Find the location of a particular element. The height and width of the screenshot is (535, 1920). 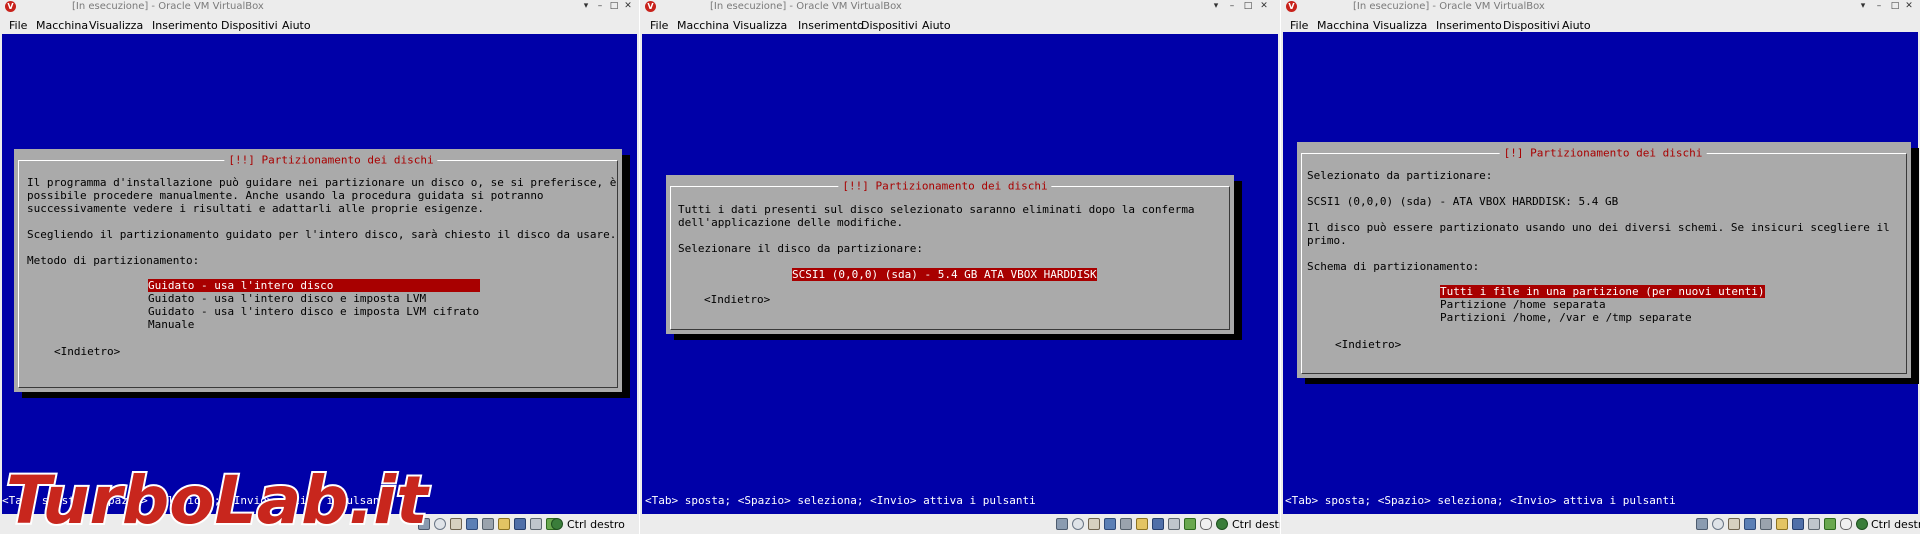

option-manual: Manuale is located at coordinates (171, 324).